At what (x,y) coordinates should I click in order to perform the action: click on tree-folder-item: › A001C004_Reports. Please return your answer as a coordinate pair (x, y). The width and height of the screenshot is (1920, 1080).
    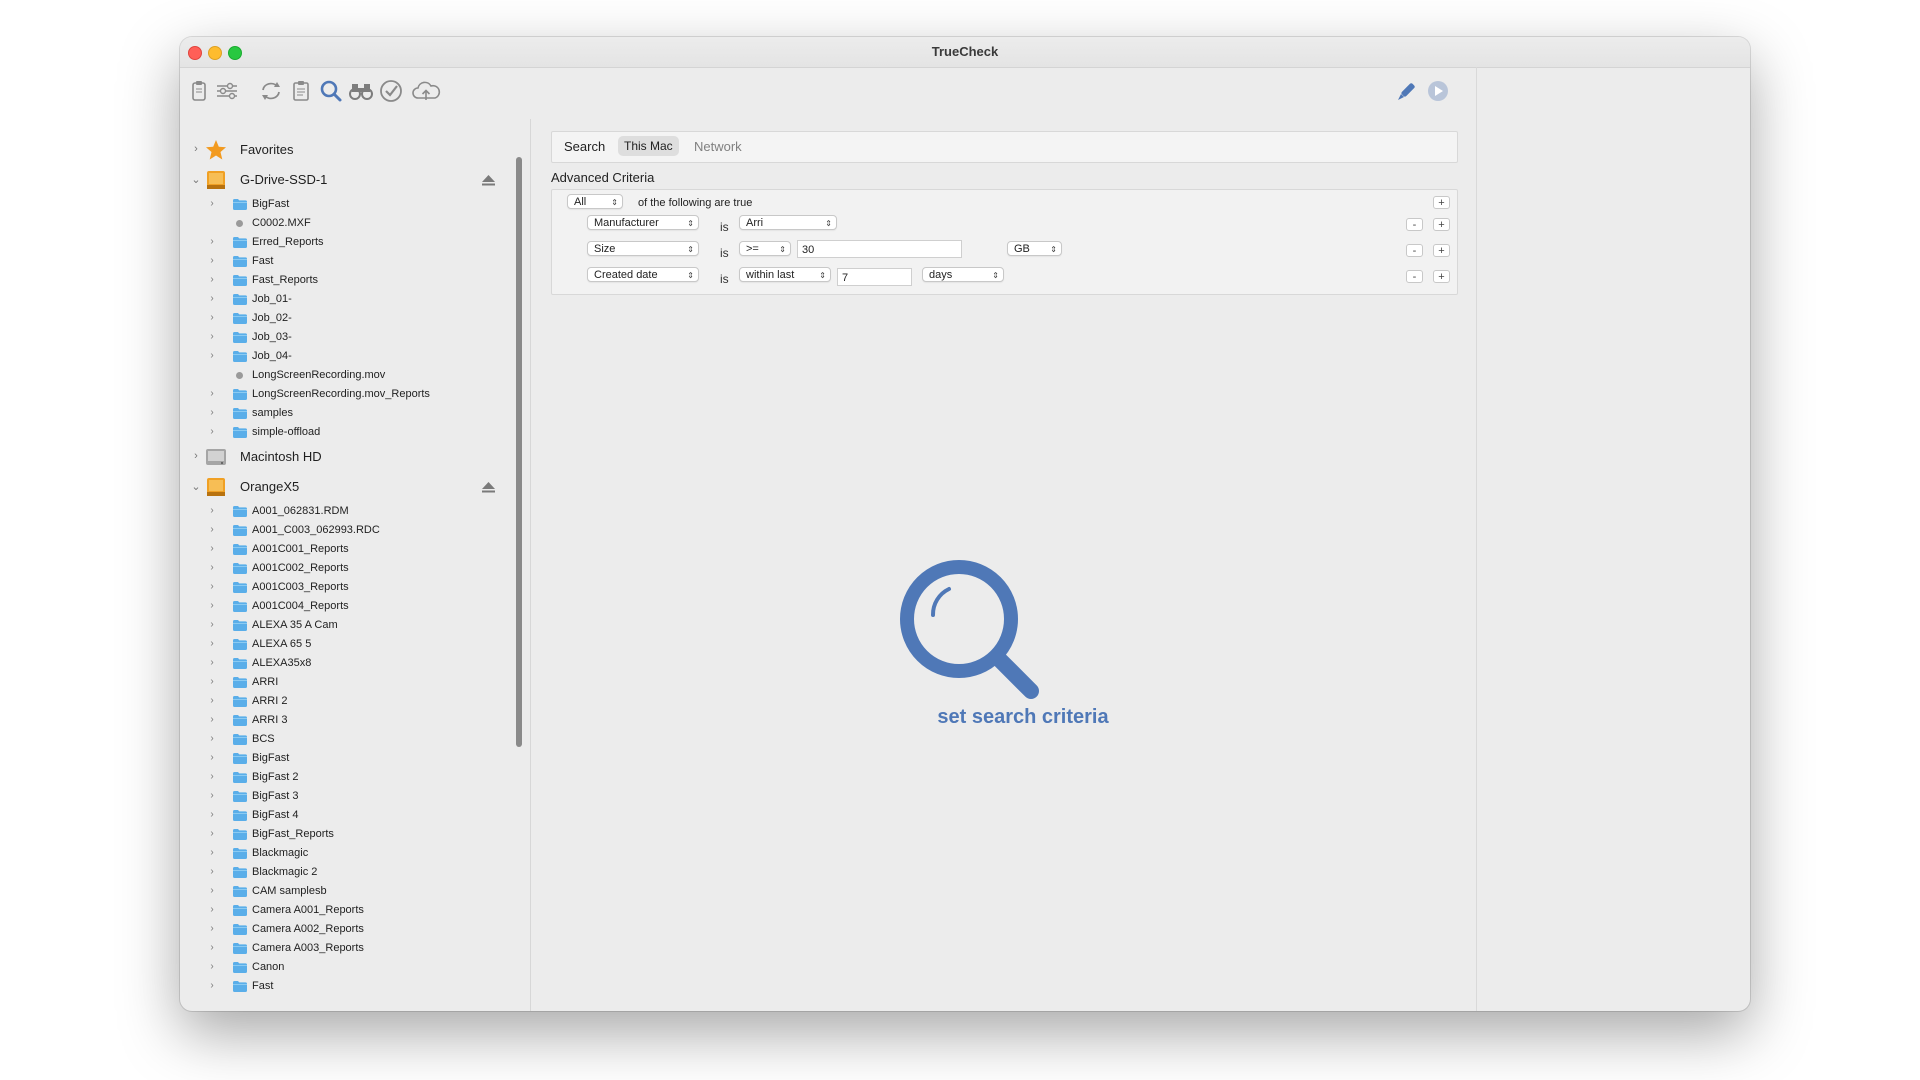
    Looking at the image, I should click on (352, 606).